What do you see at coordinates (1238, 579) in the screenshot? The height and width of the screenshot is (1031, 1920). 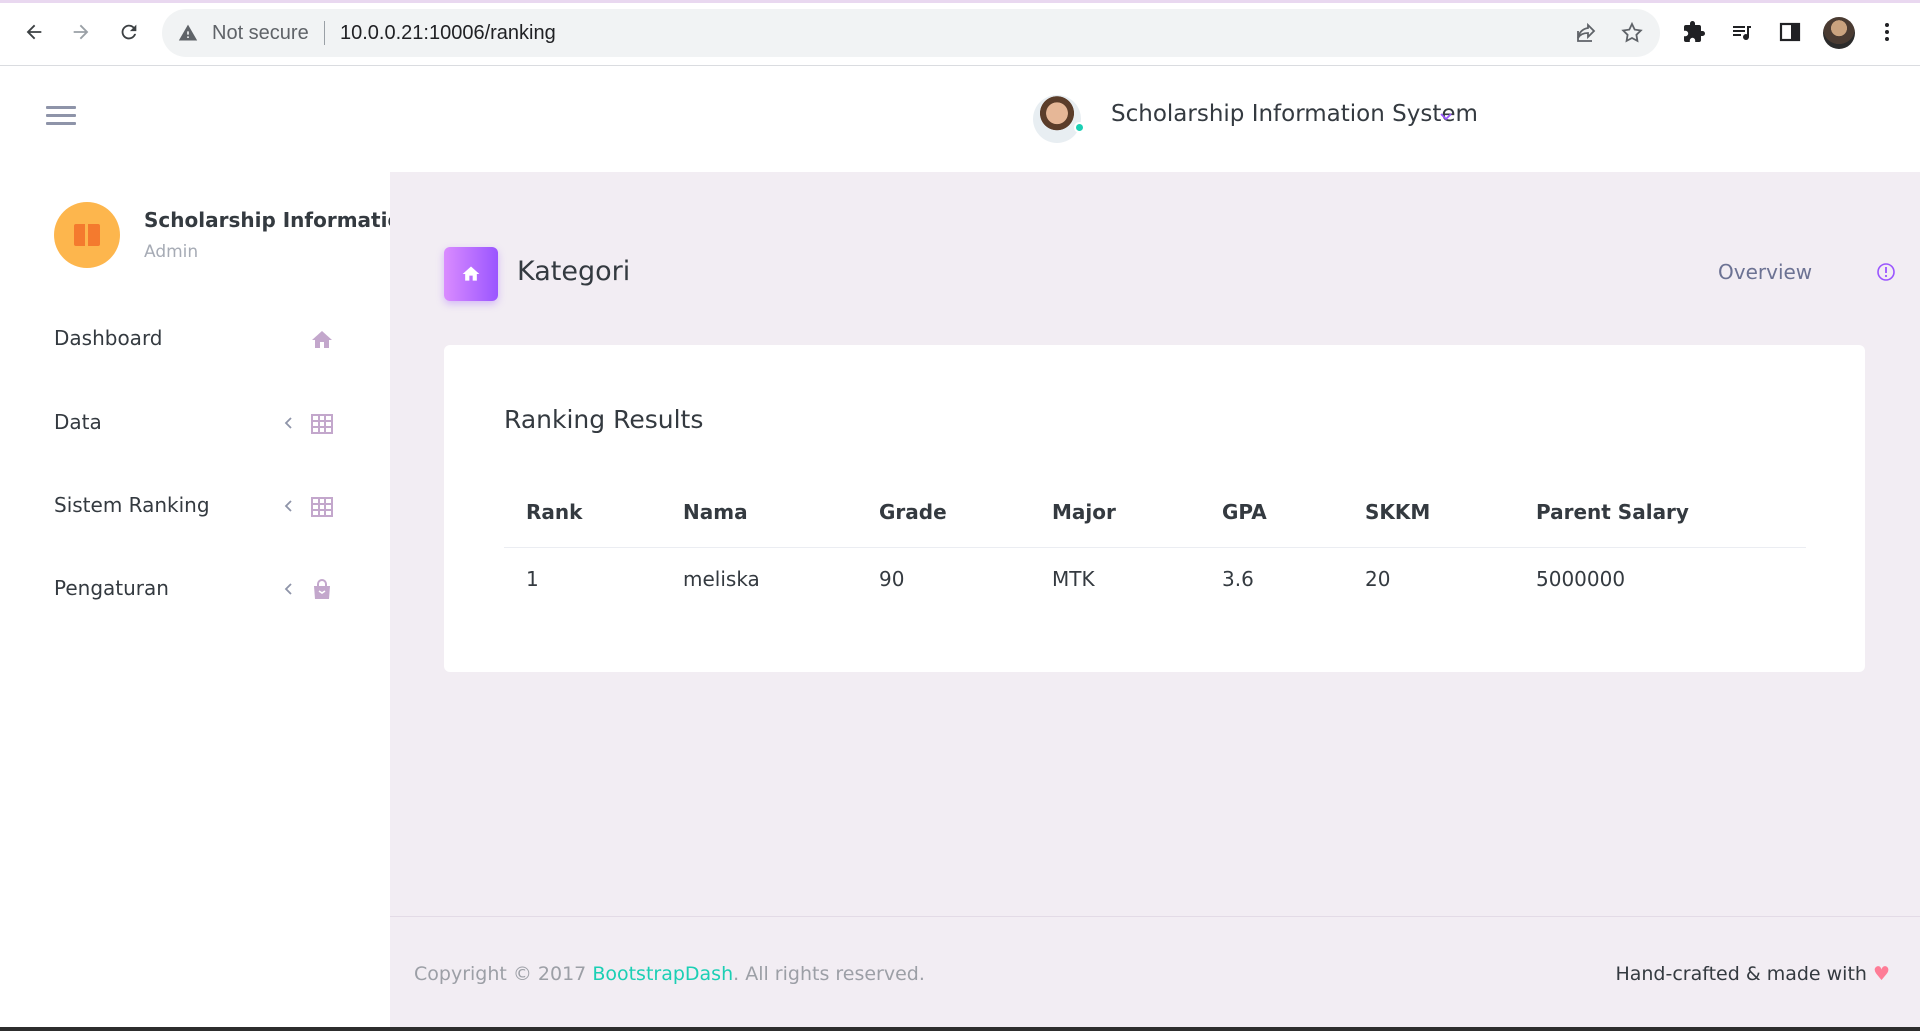 I see `cell-gpa: 3.6` at bounding box center [1238, 579].